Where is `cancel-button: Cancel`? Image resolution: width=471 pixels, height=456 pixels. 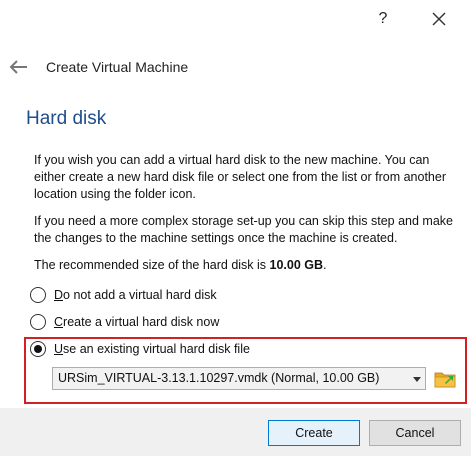 cancel-button: Cancel is located at coordinates (415, 433).